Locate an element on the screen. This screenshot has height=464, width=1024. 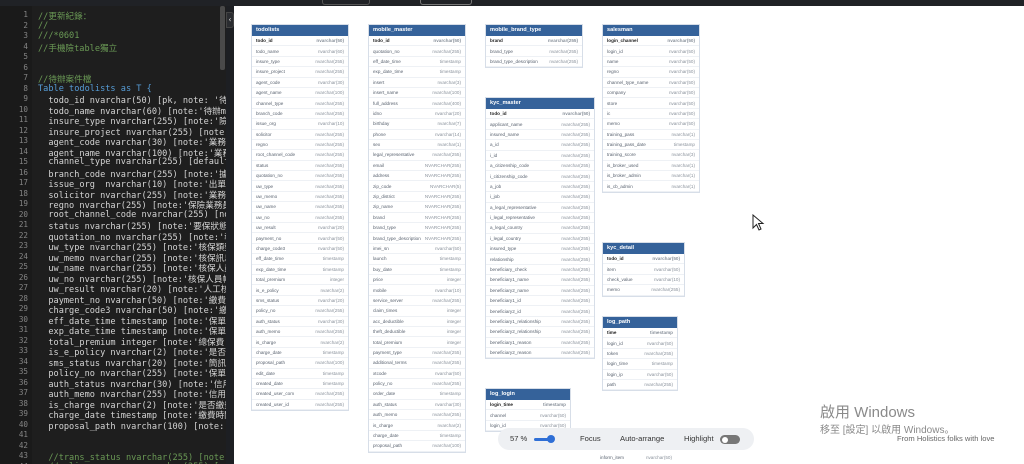
table-field: exp_date_time timestamp is located at coordinates (300, 270).